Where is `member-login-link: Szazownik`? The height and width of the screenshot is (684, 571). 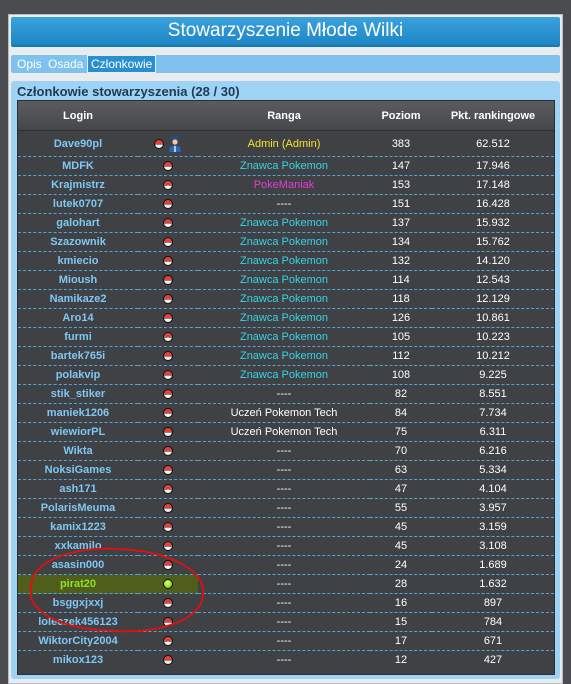
member-login-link: Szazownik is located at coordinates (78, 242).